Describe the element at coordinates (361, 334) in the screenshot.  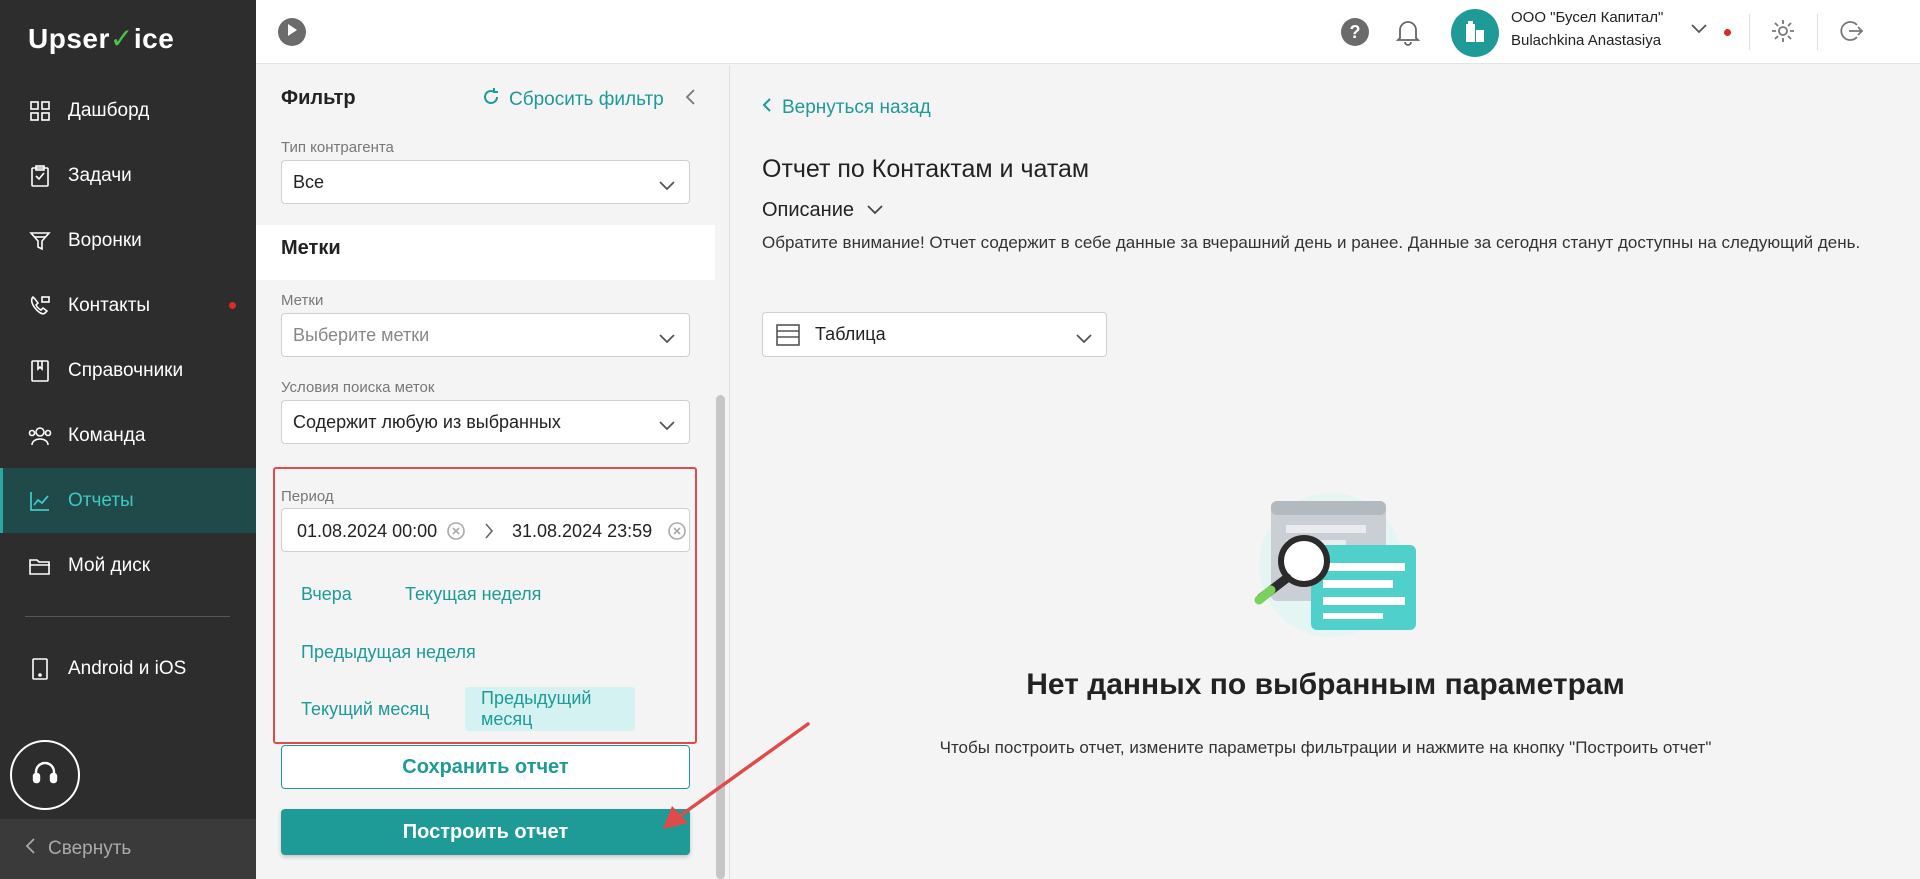
I see `tags-placeholder: Выберите метки` at that location.